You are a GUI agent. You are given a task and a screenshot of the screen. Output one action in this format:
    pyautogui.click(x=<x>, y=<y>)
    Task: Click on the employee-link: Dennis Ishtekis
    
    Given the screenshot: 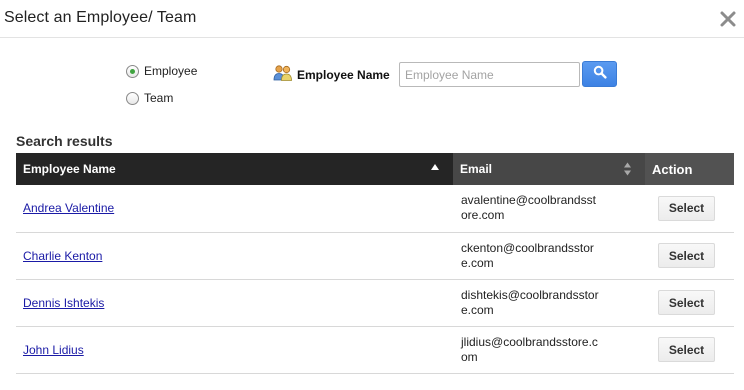 What is the action you would take?
    pyautogui.click(x=63, y=303)
    